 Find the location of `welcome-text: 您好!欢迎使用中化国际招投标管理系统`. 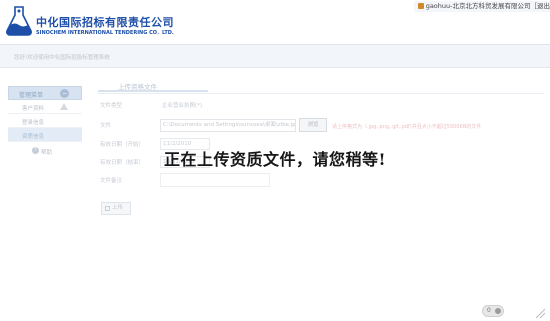

welcome-text: 您好!欢迎使用中化国际招投标管理系统 is located at coordinates (62, 58).